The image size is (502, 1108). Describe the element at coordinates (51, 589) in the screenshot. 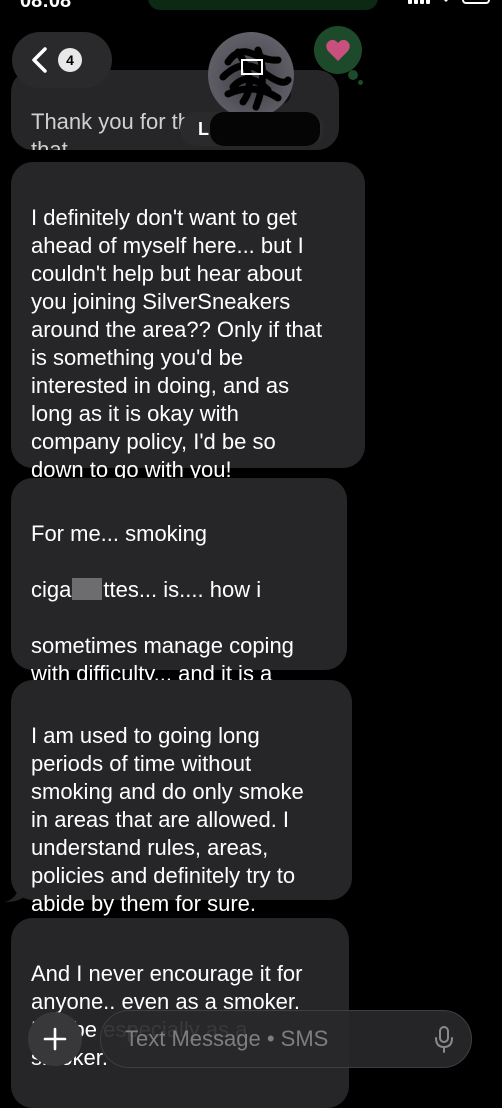

I see `message-text-line2-start: ciga` at that location.